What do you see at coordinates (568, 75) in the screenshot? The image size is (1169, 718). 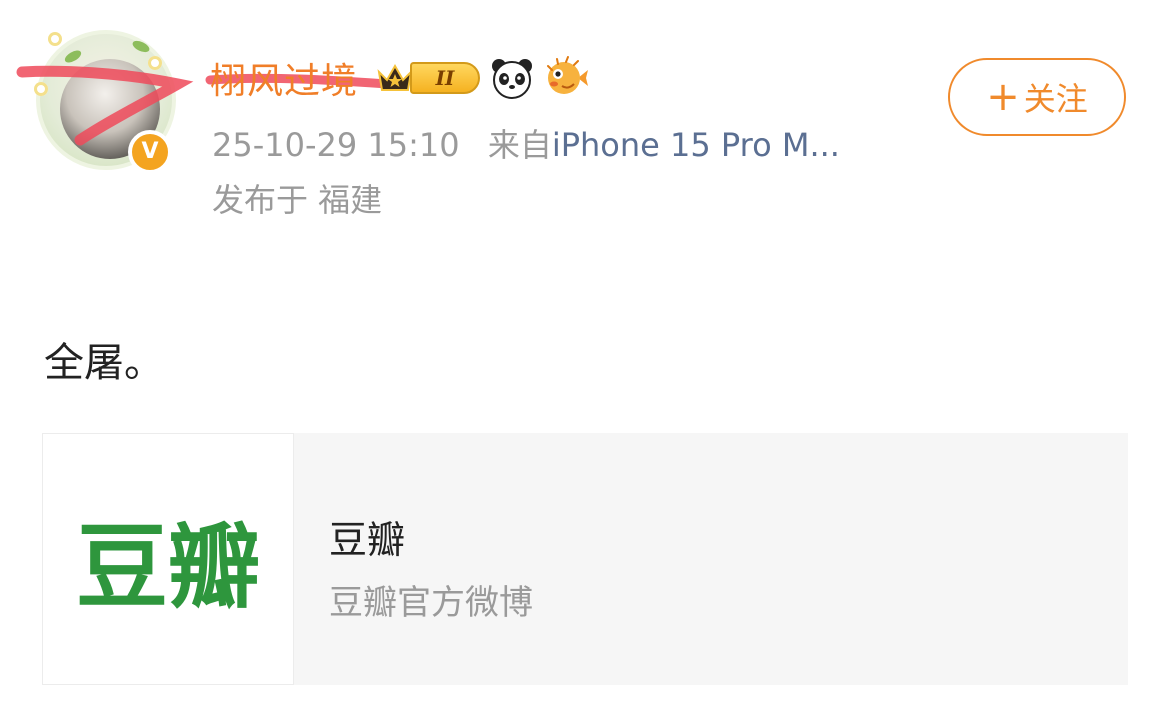 I see `pufferfish-emoji-icon` at bounding box center [568, 75].